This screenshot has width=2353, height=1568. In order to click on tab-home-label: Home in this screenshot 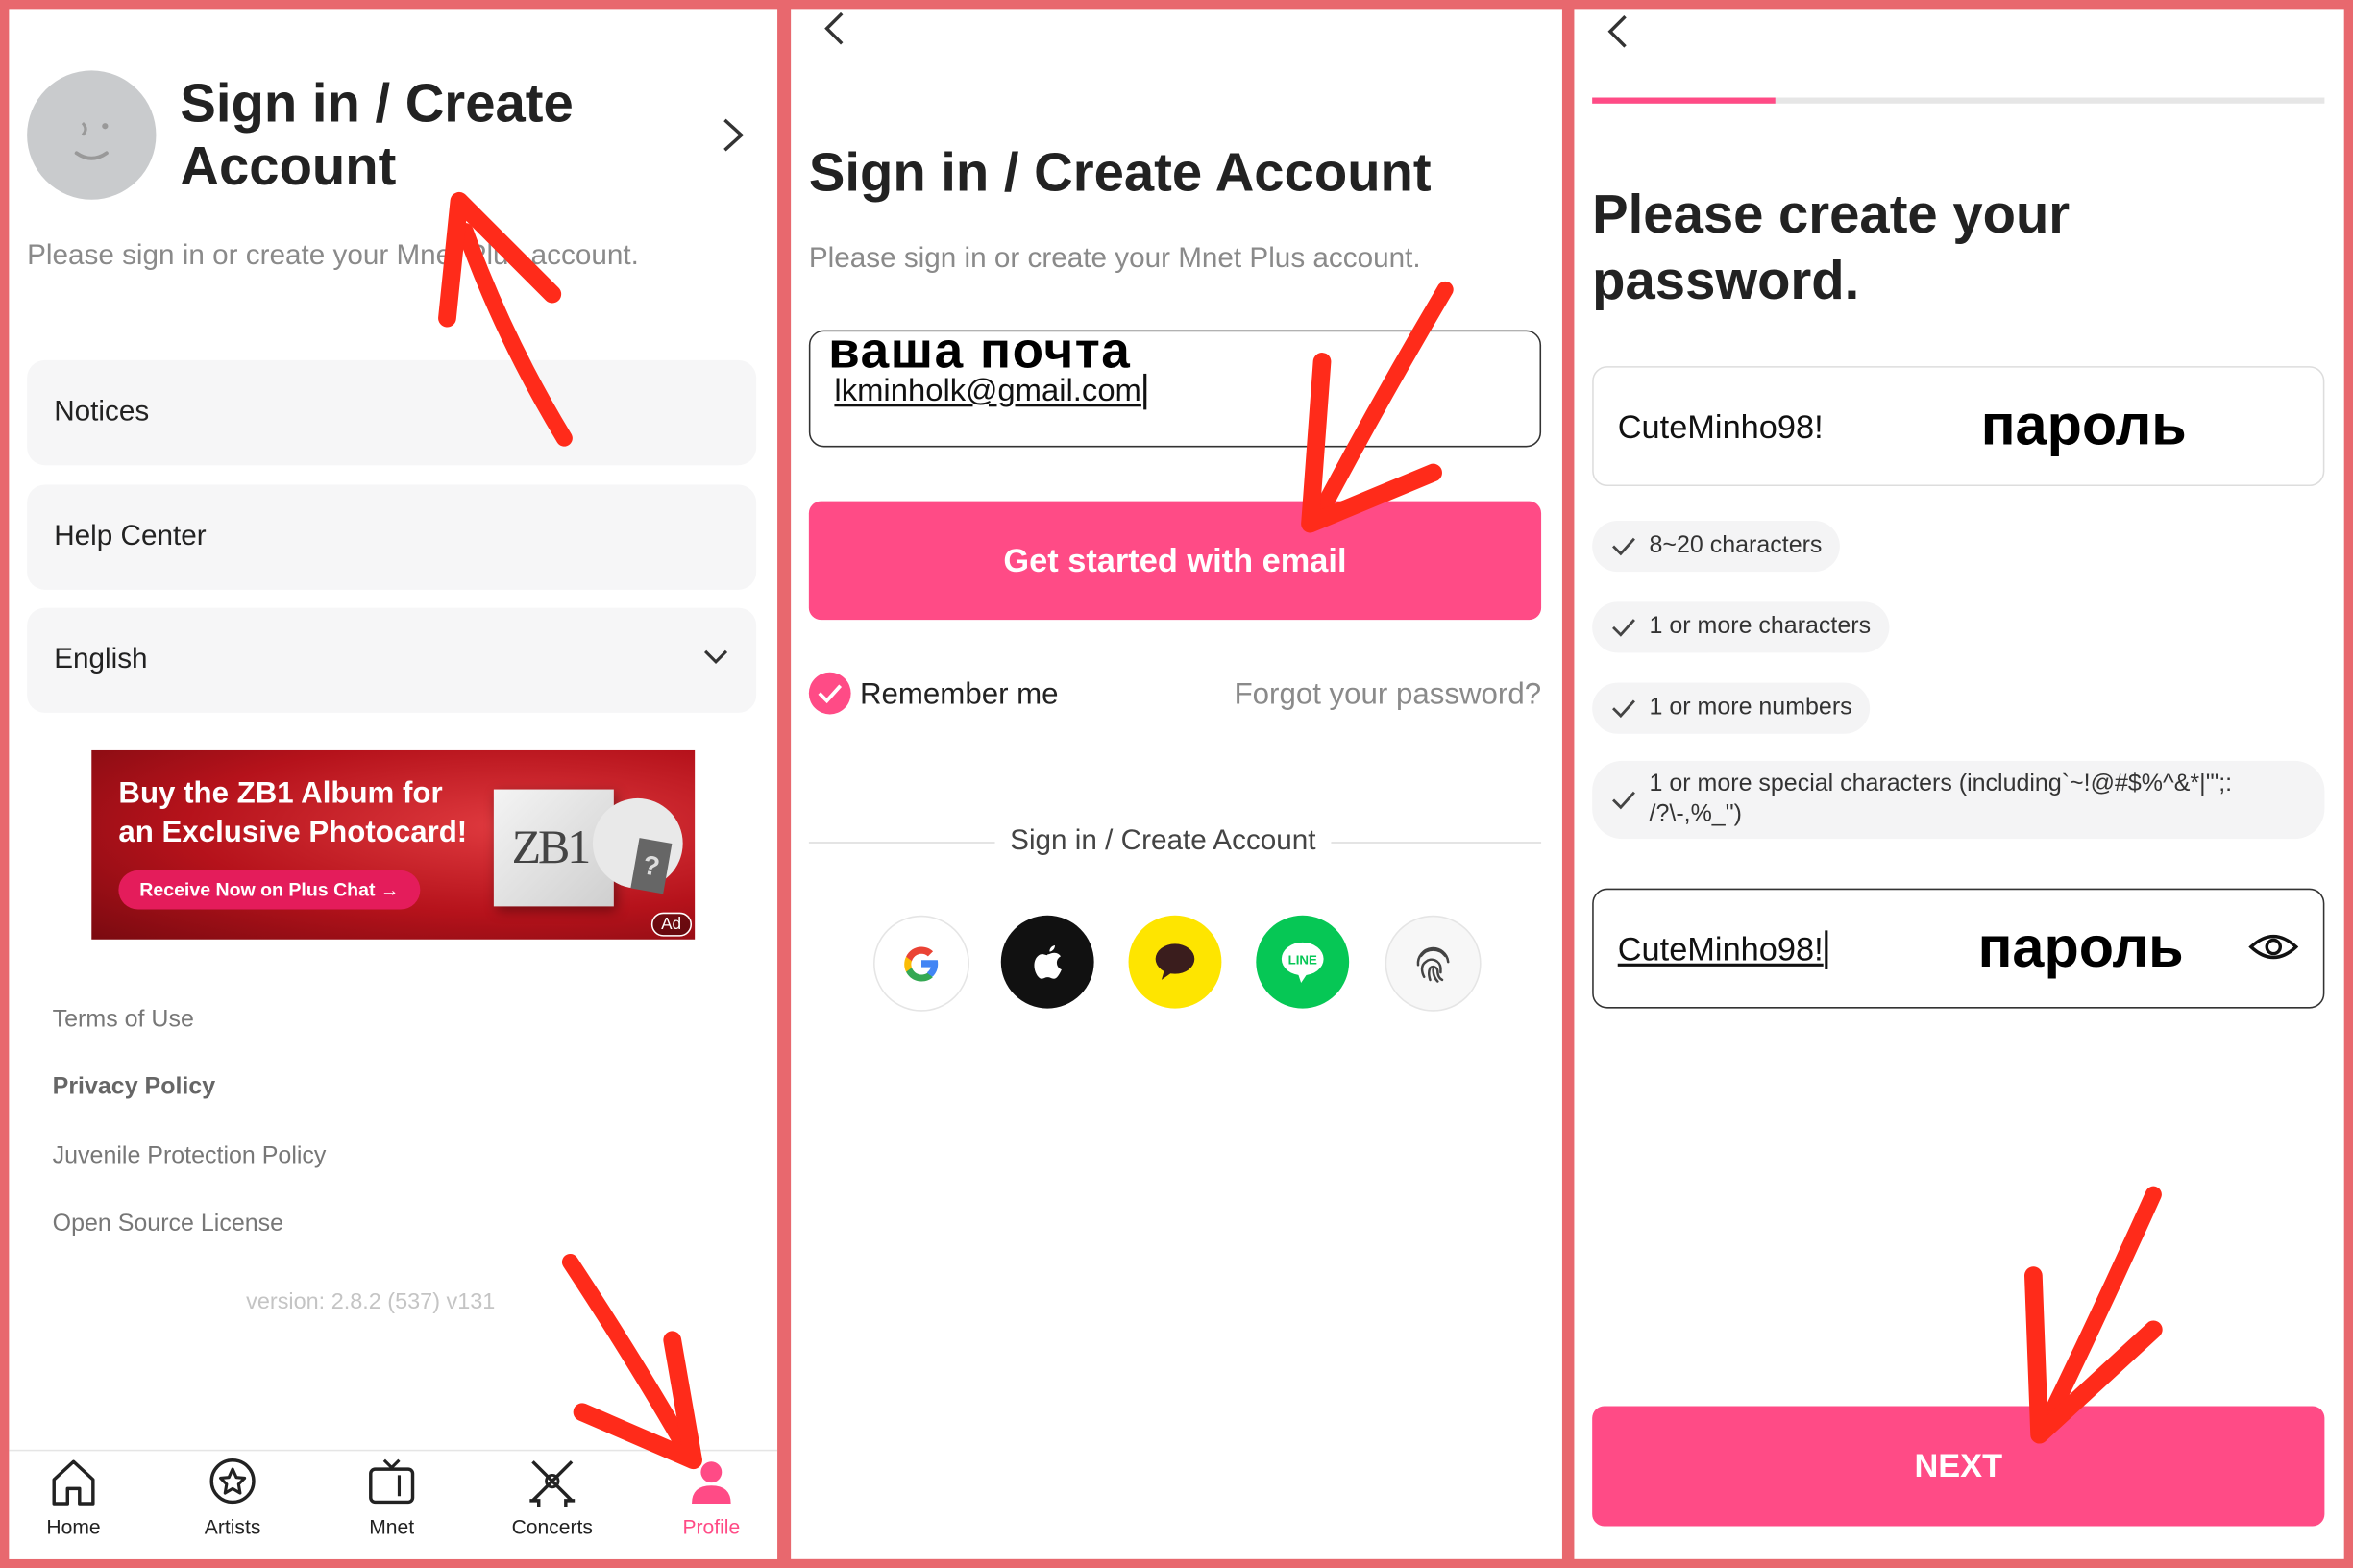, I will do `click(73, 1527)`.